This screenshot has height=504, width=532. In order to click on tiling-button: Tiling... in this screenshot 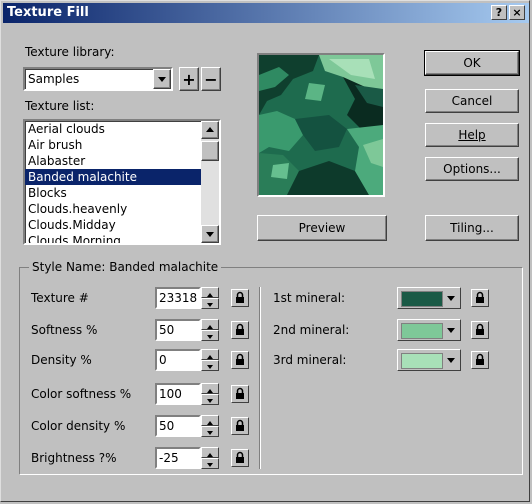, I will do `click(472, 228)`.